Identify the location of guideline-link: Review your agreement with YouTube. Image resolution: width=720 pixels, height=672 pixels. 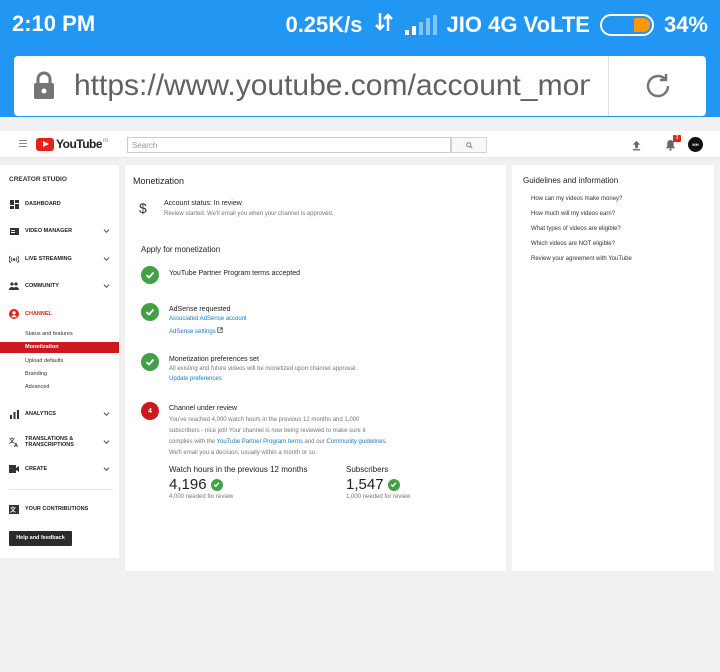
(581, 259).